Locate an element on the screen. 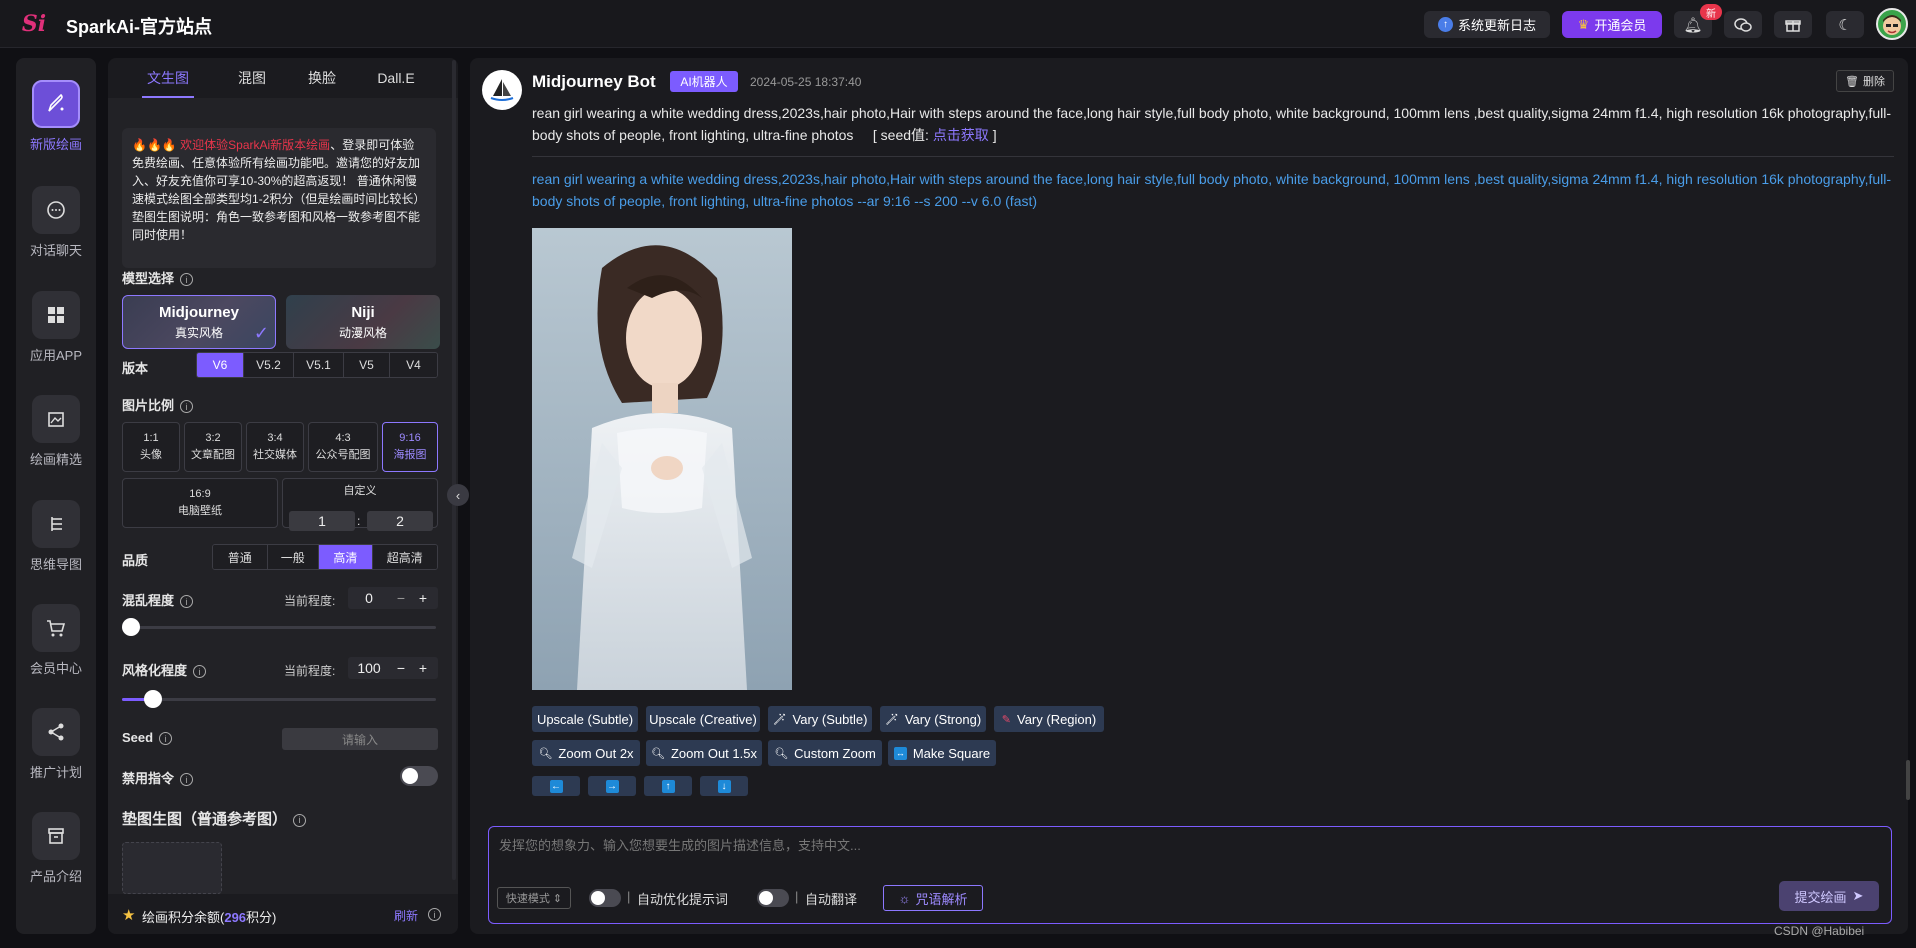 Image resolution: width=1916 pixels, height=948 pixels. version-option: V4 is located at coordinates (413, 365).